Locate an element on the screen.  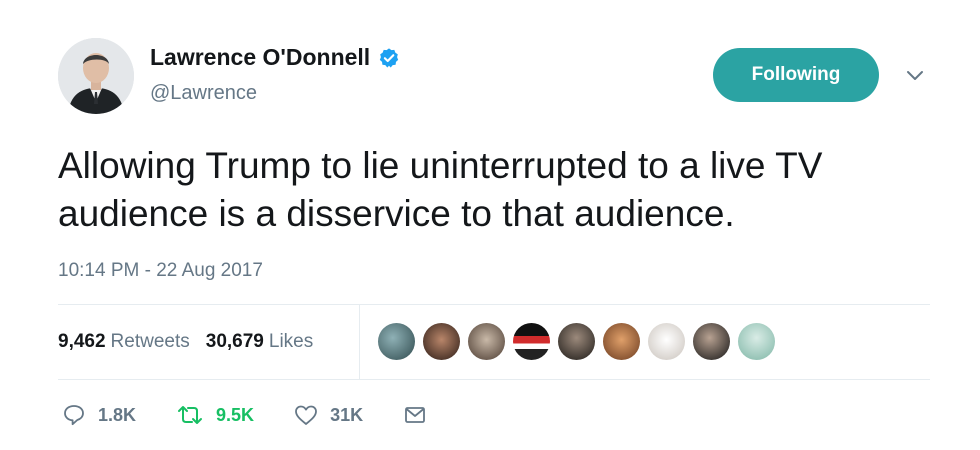
chevron-down-icon is located at coordinates (915, 76).